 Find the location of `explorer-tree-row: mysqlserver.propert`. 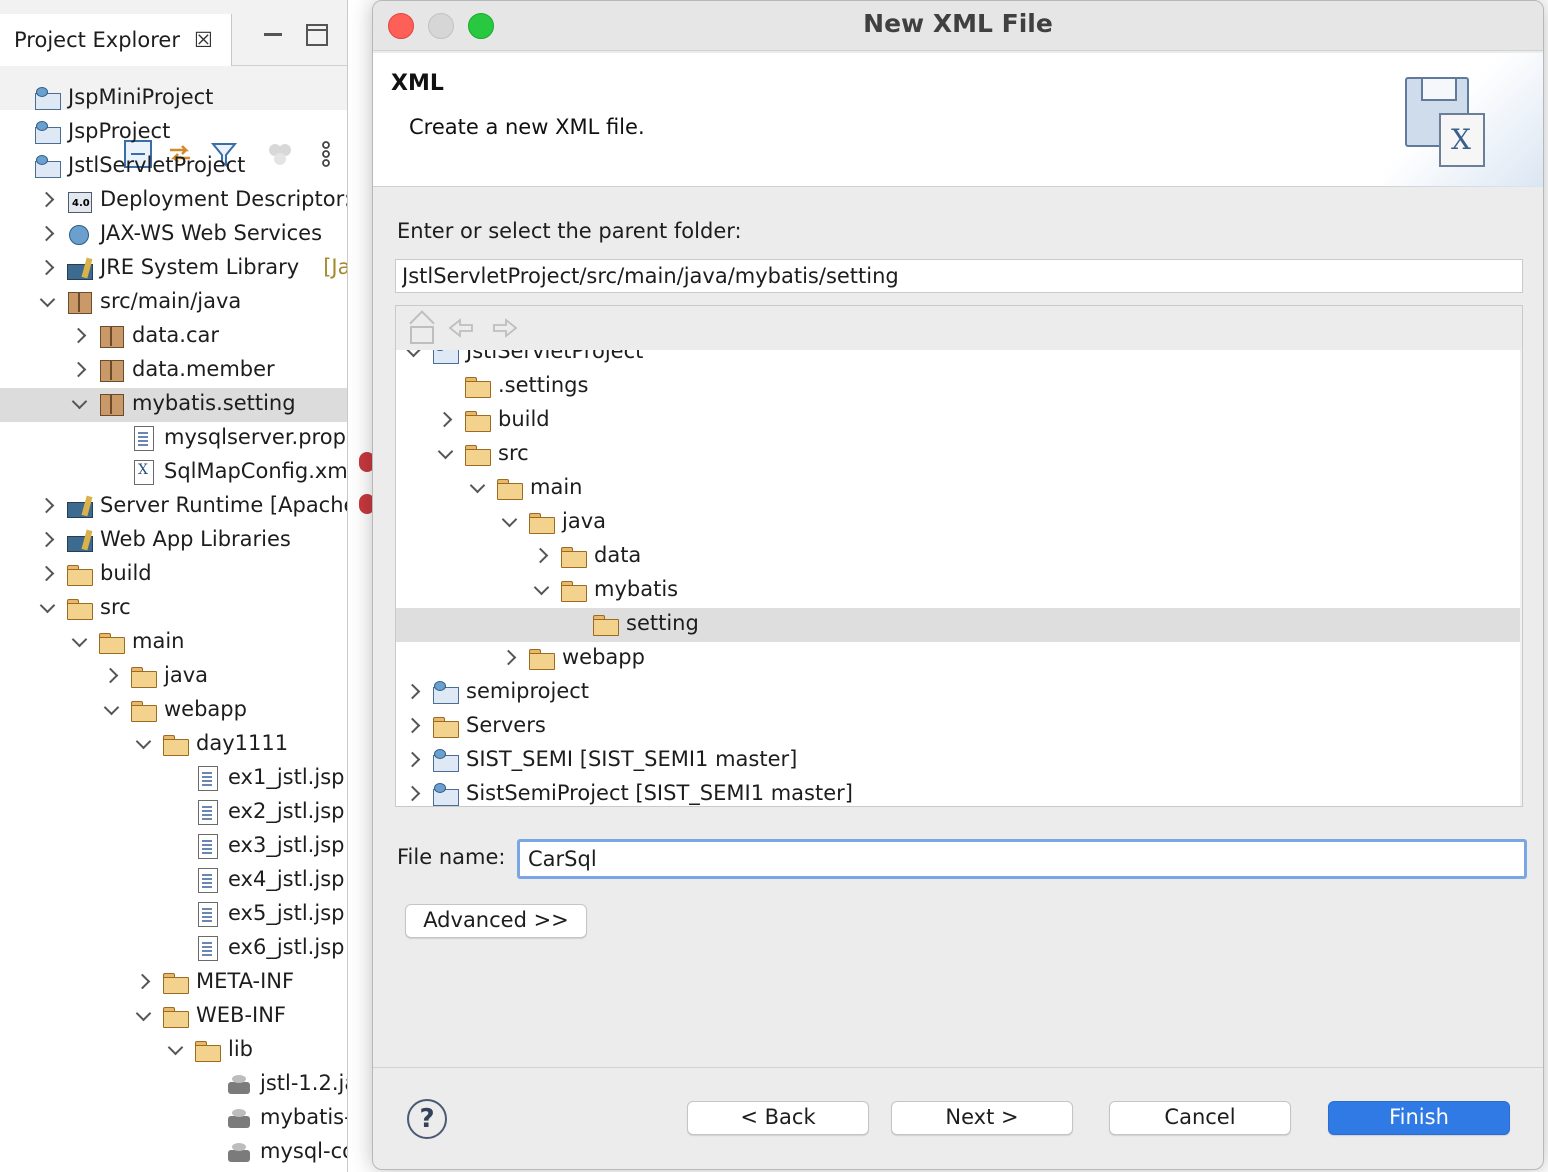

explorer-tree-row: mysqlserver.propert is located at coordinates (173, 439).